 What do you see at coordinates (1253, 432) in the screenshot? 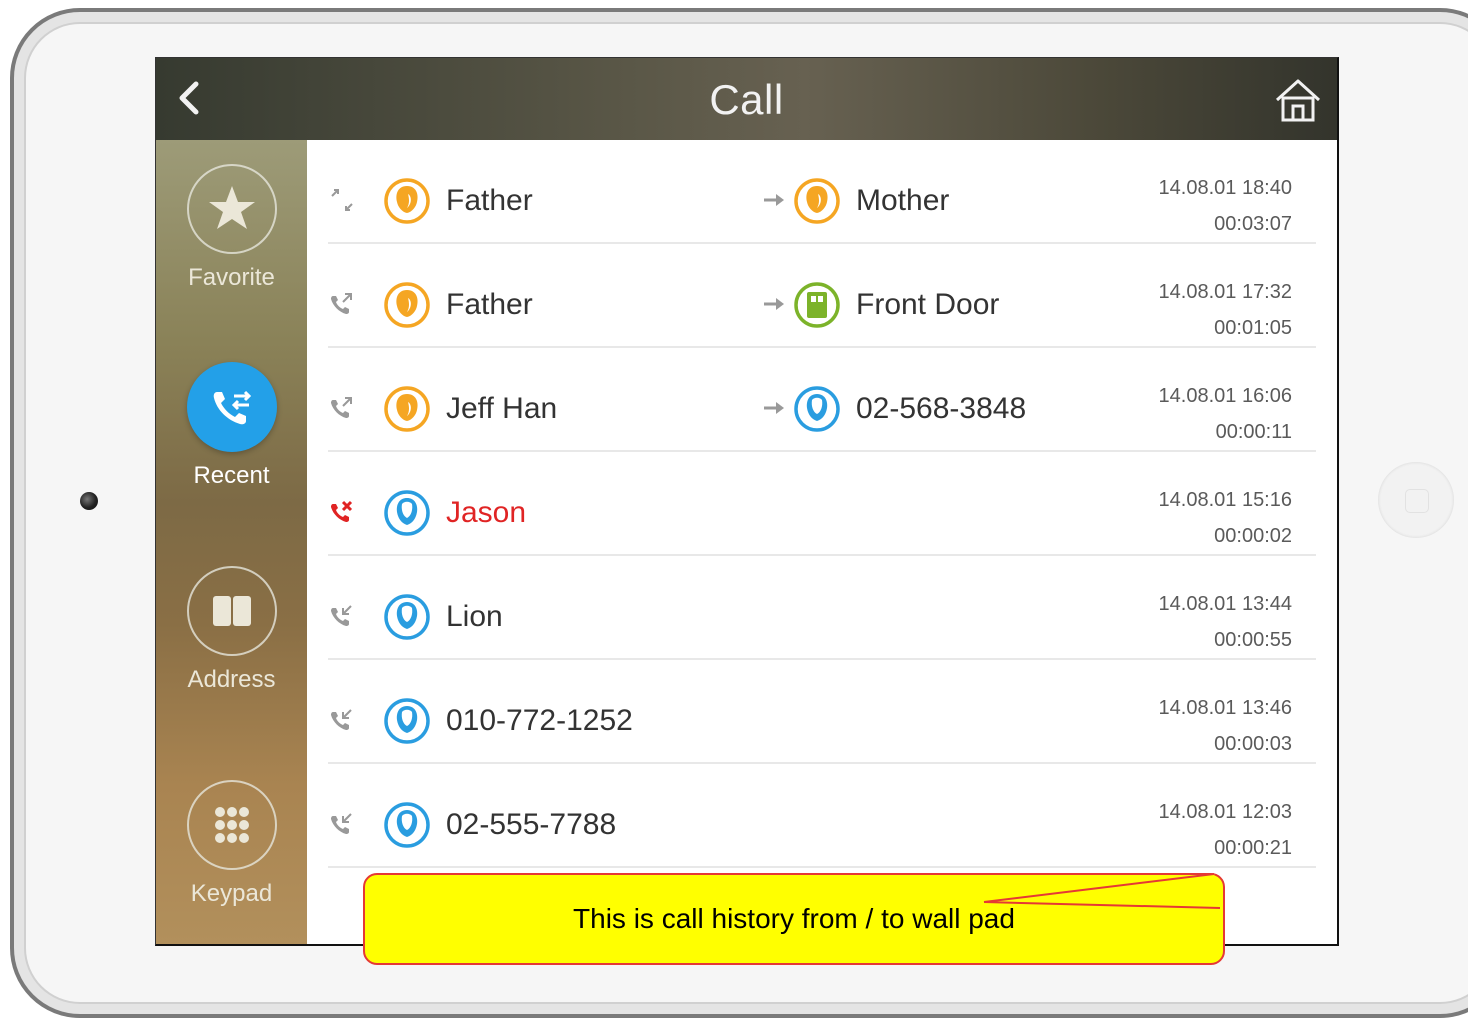
I see `call-duration: 00:00:11` at bounding box center [1253, 432].